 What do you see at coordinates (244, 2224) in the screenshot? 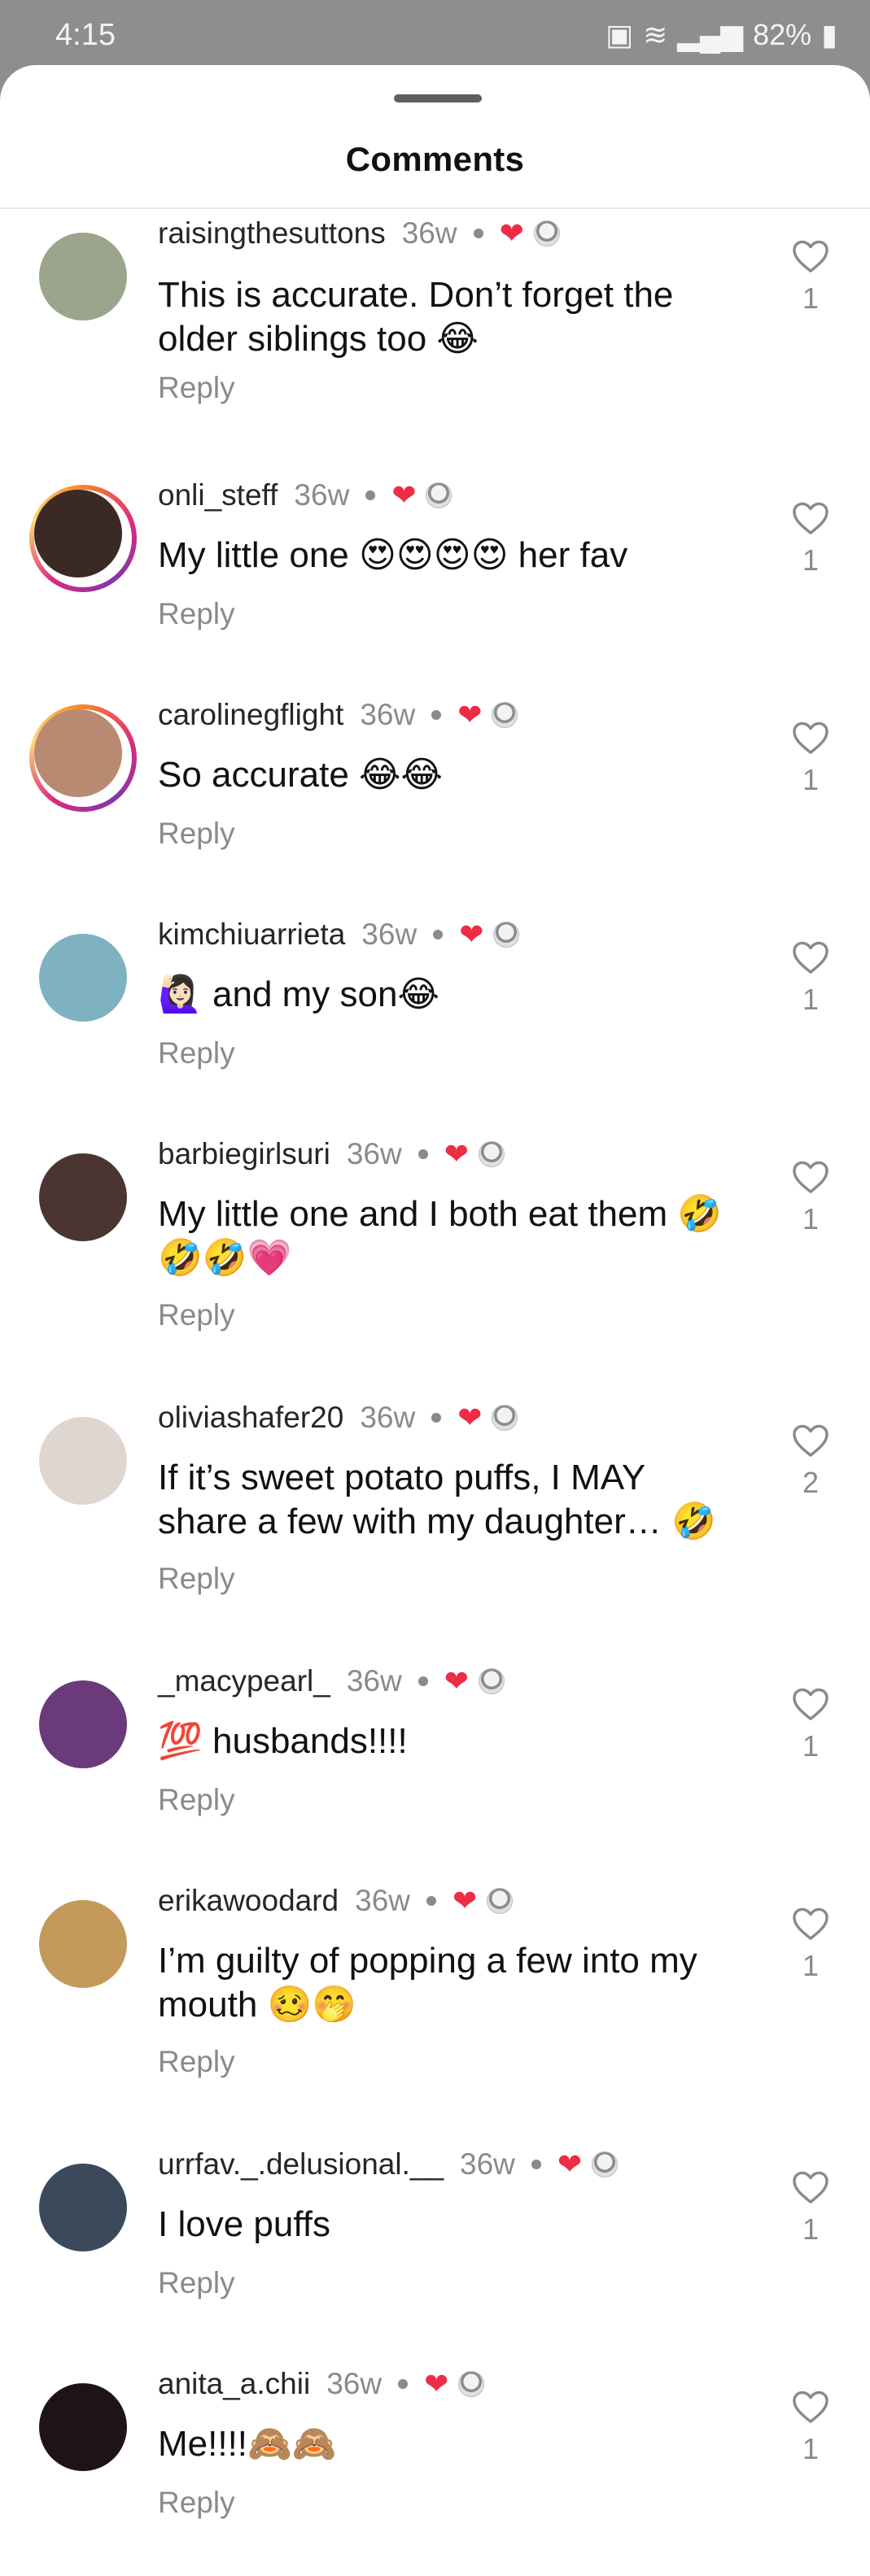
I see `comment-text: I love puffs` at bounding box center [244, 2224].